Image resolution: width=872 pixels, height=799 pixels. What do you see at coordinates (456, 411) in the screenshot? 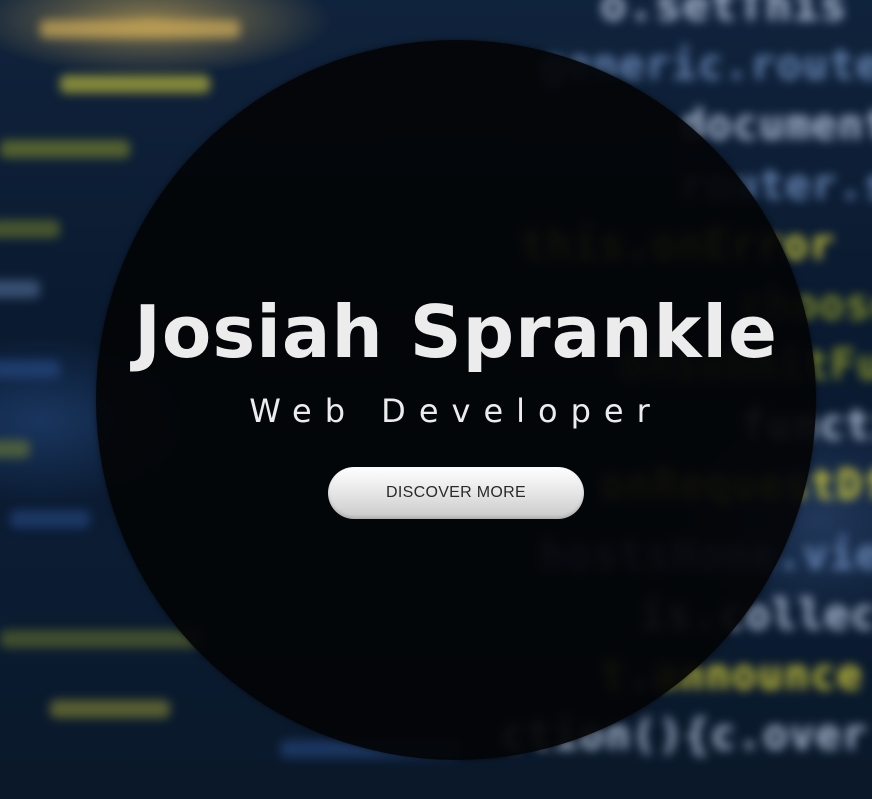
I see `hero-role: Web Developer` at bounding box center [456, 411].